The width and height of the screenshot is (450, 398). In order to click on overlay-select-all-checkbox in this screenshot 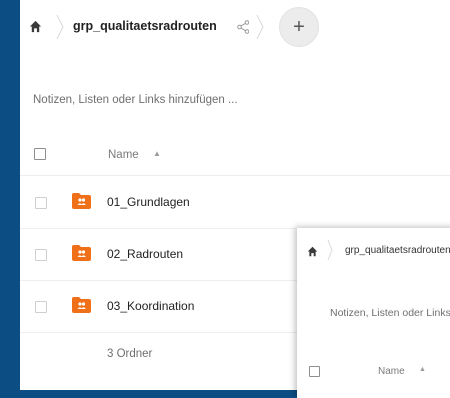, I will do `click(314, 371)`.